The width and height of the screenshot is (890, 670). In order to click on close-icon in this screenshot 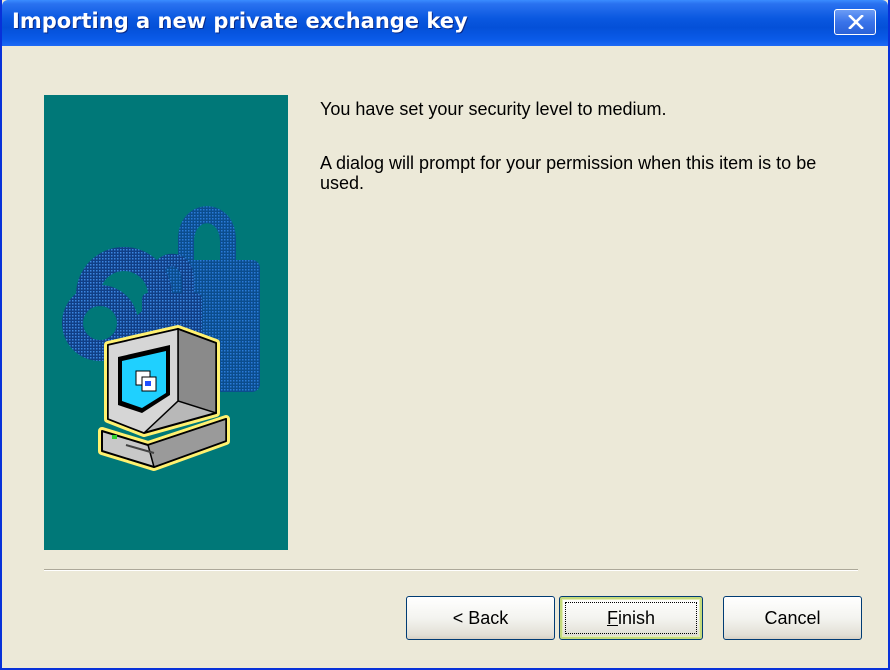, I will do `click(856, 22)`.